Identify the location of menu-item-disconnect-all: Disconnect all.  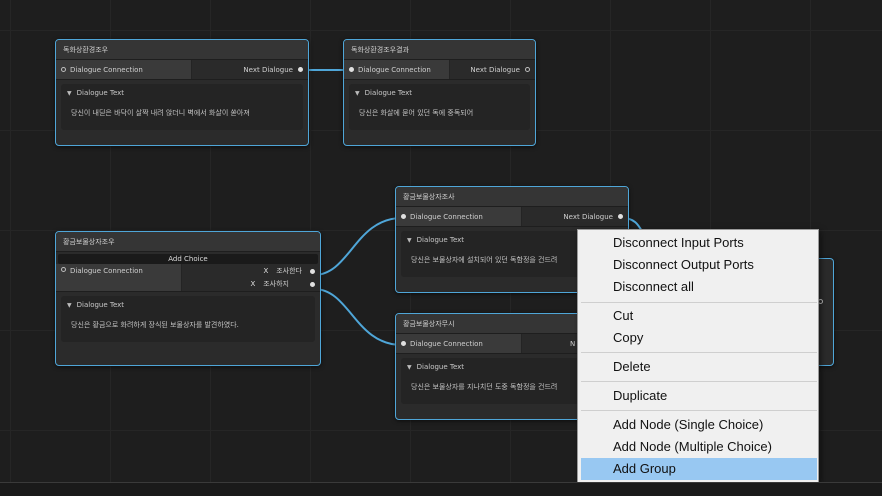
(699, 287).